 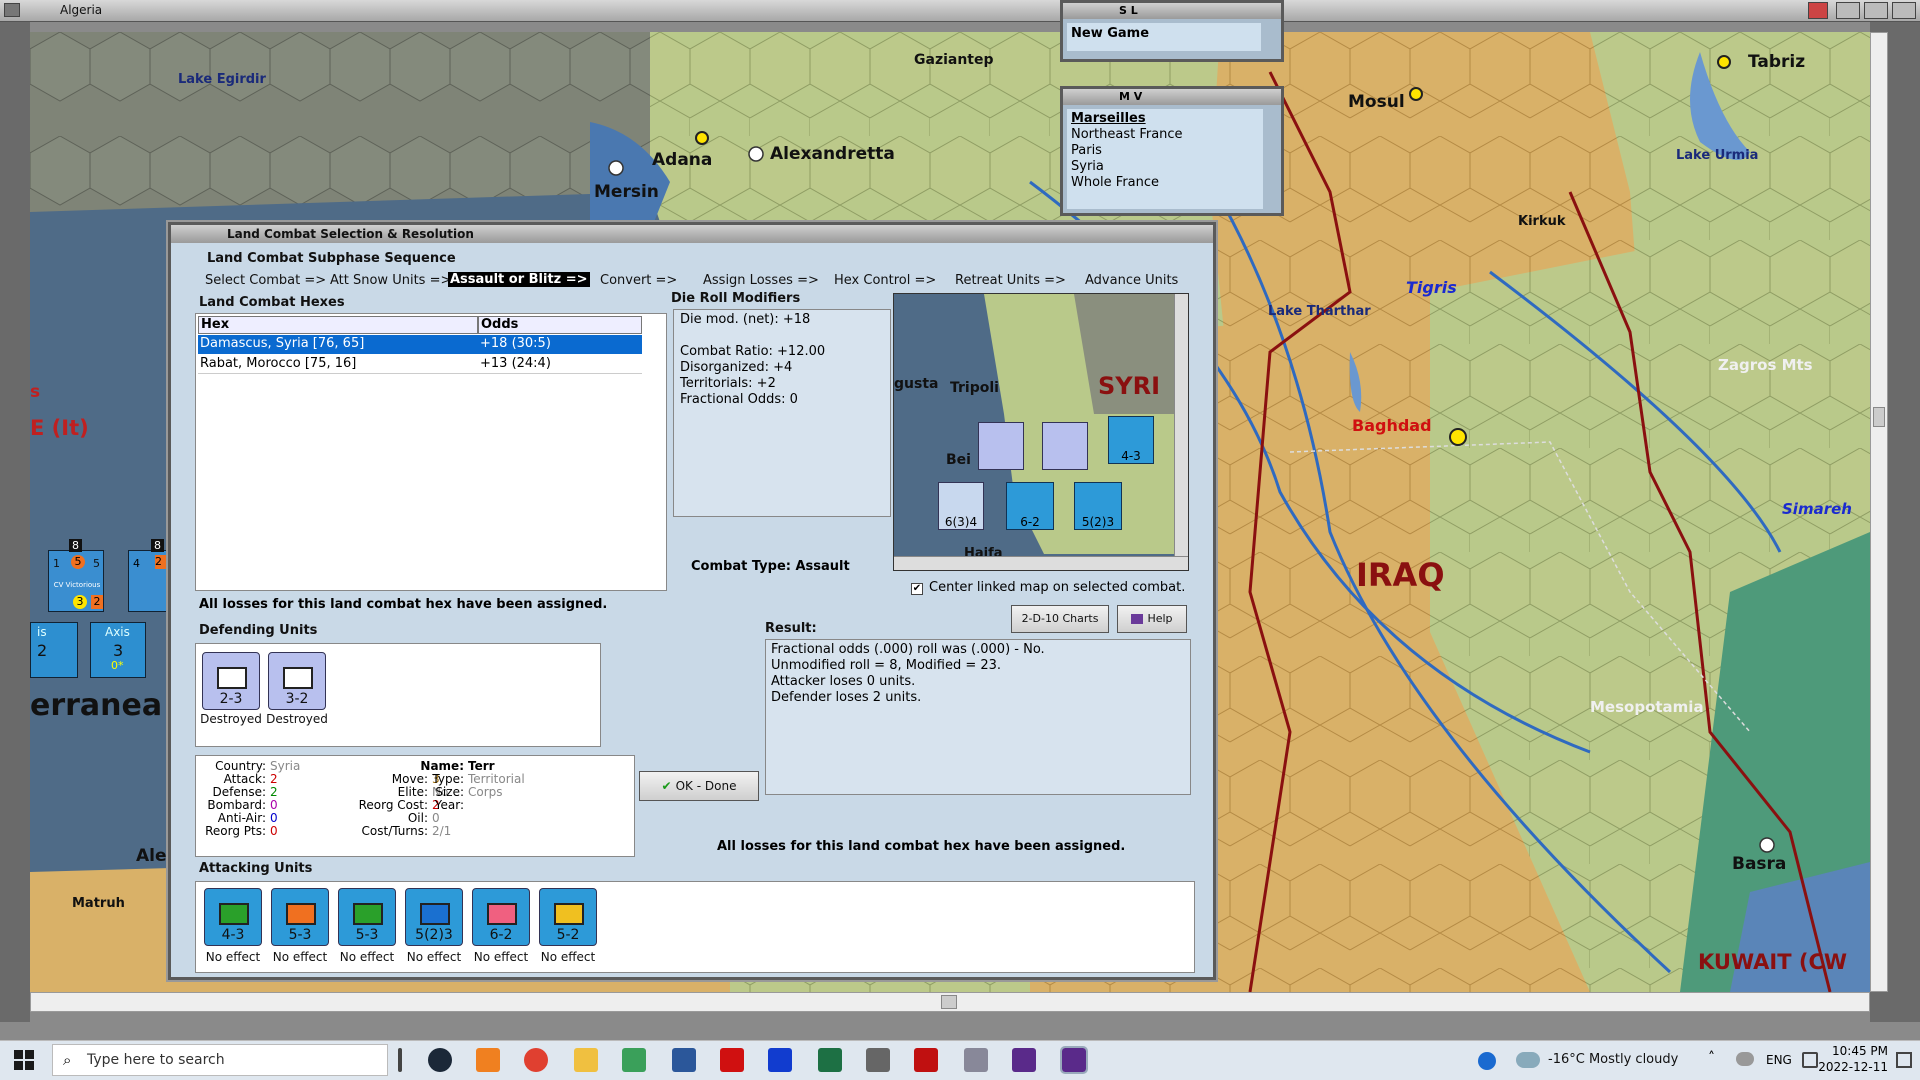 What do you see at coordinates (926, 1060) in the screenshot?
I see `acrobat-icon` at bounding box center [926, 1060].